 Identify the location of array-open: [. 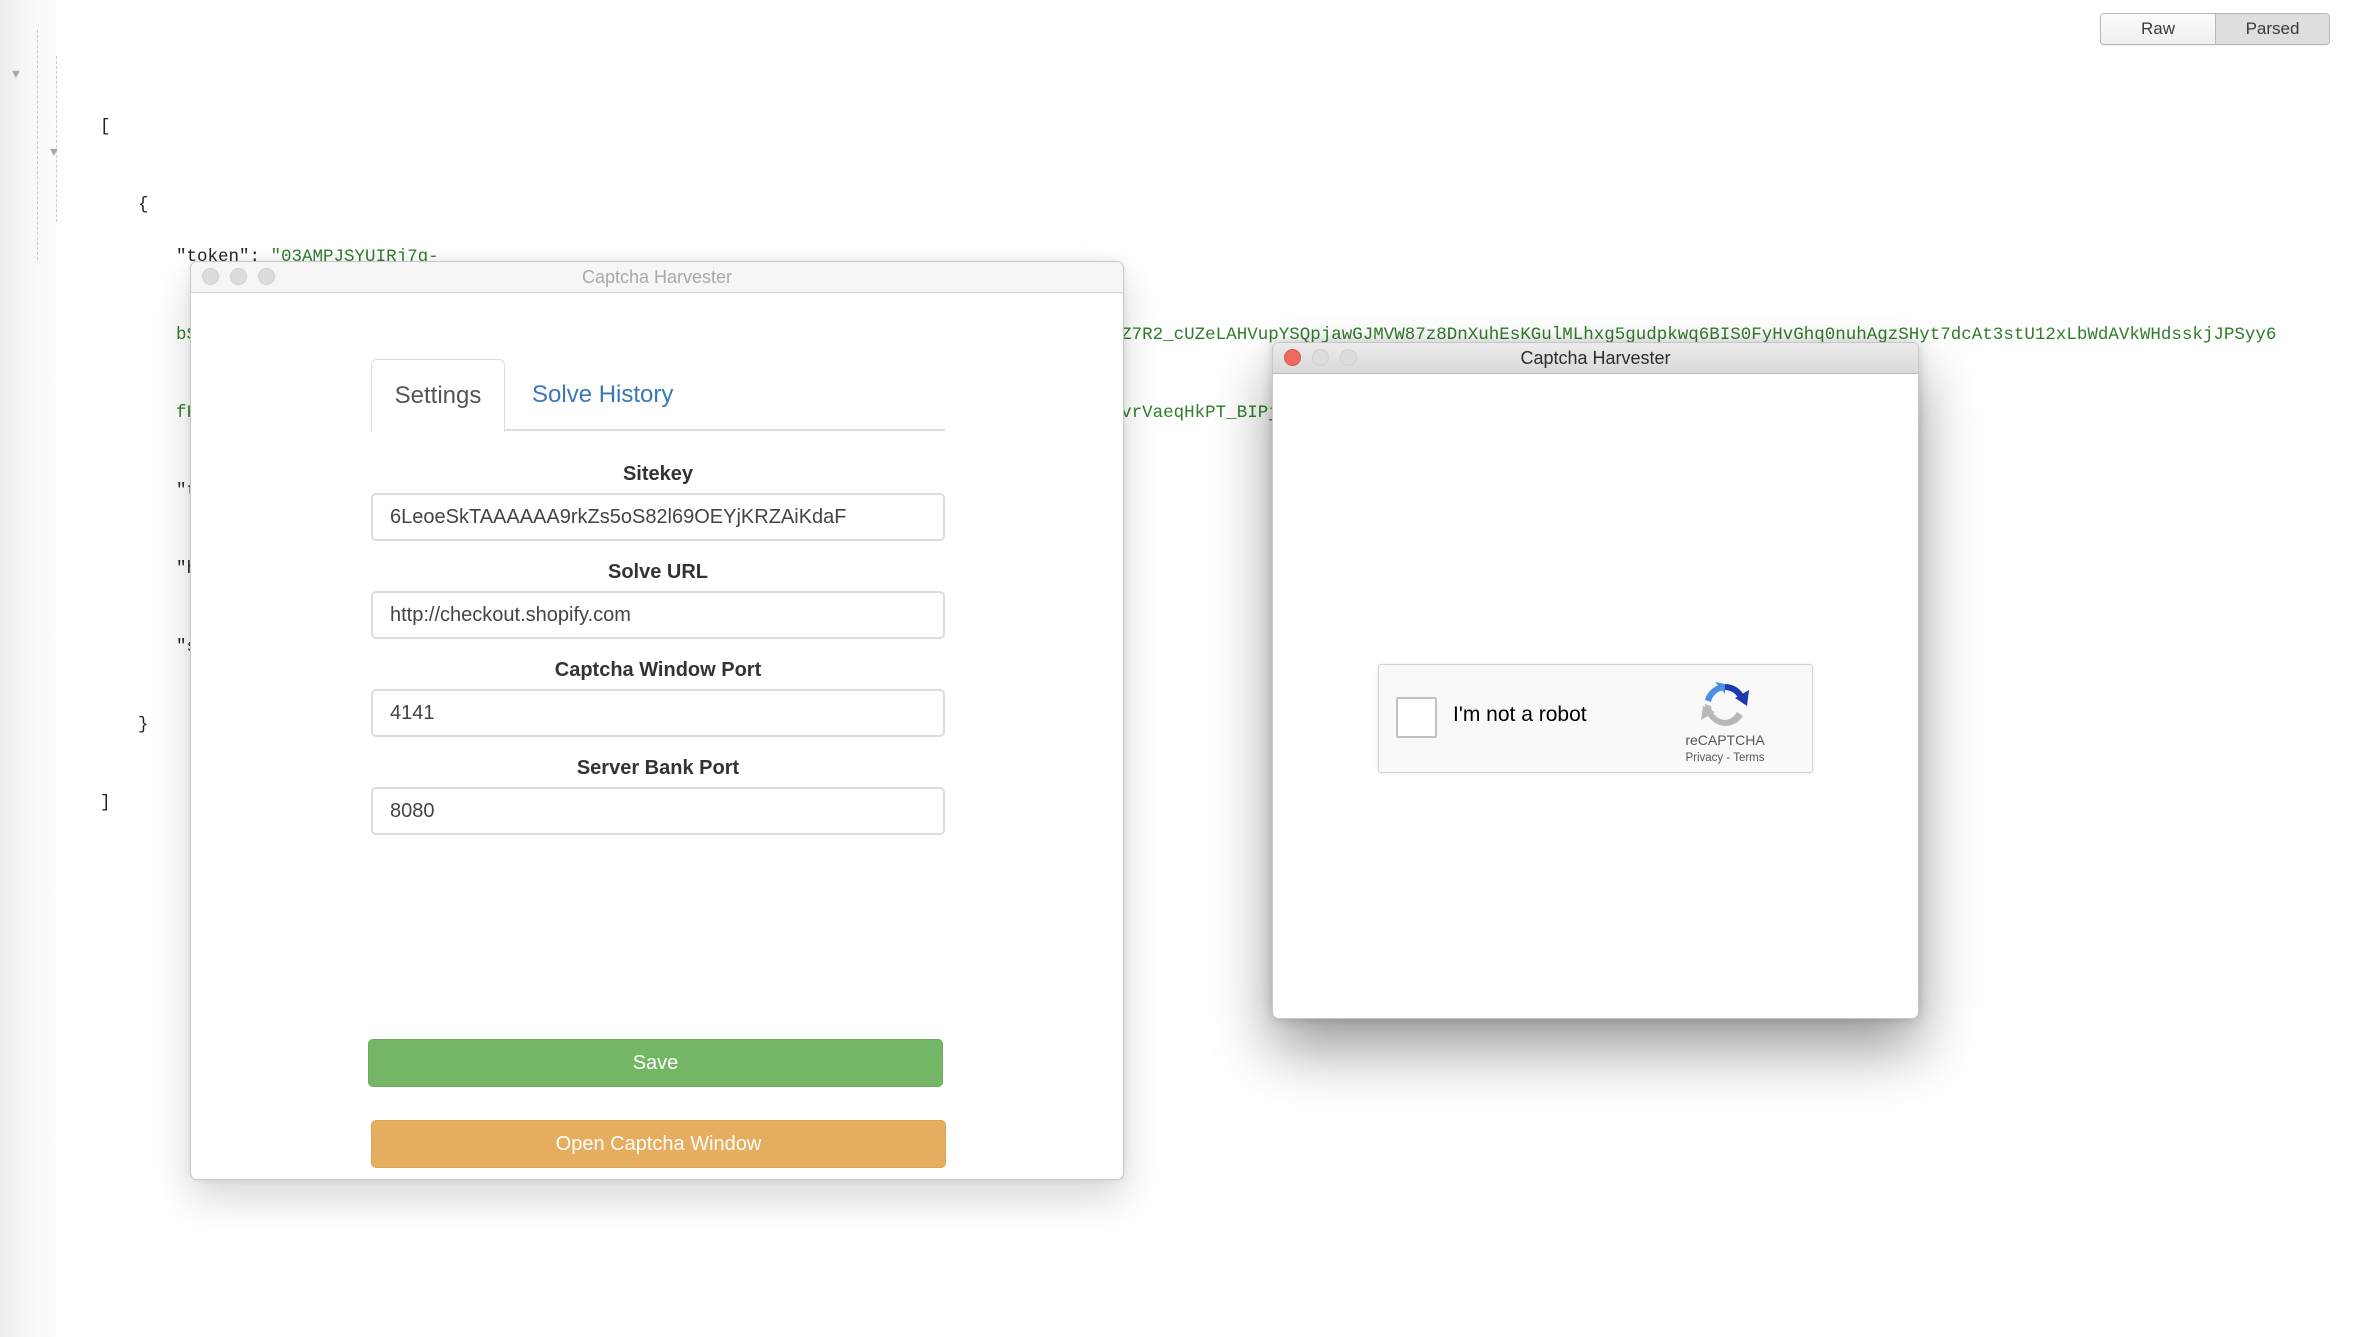
(105, 127).